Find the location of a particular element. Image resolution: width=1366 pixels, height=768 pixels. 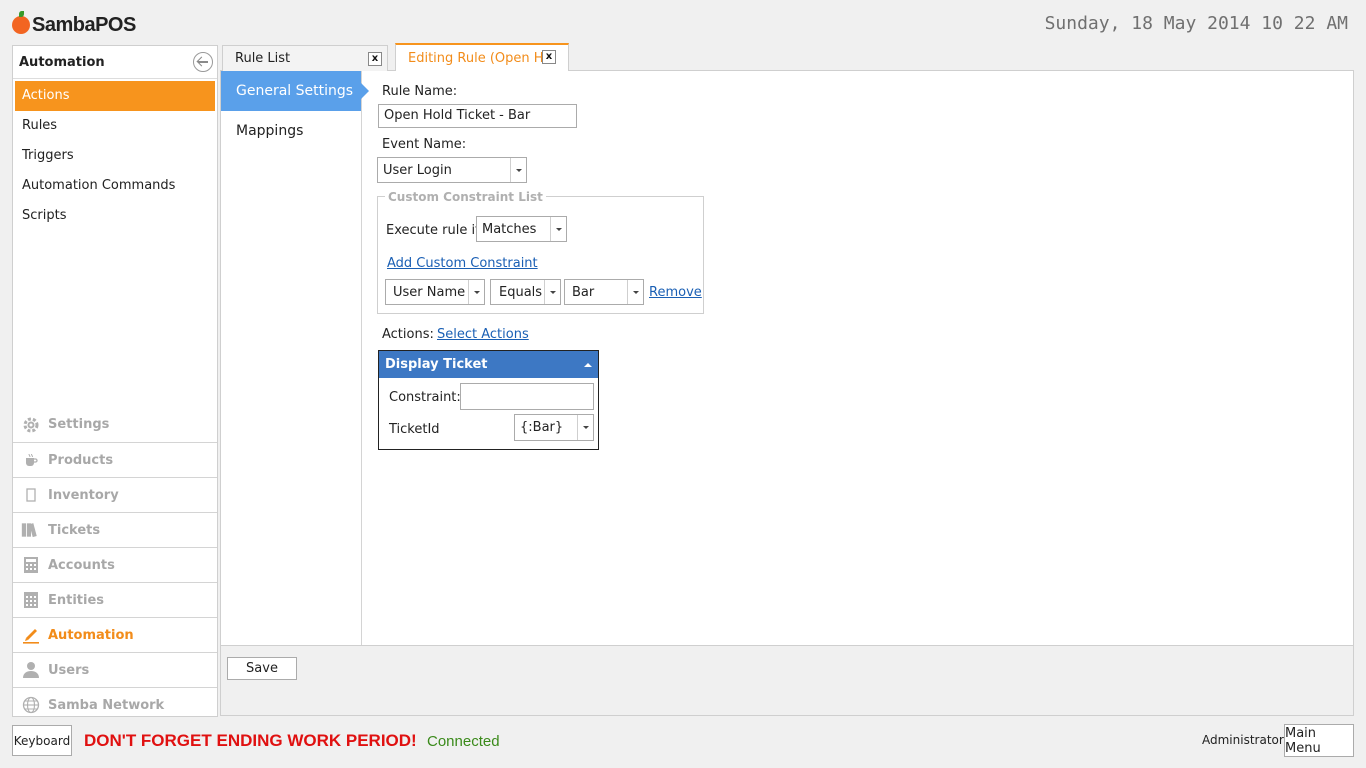

logo-text: SambaPOS is located at coordinates (84, 24).